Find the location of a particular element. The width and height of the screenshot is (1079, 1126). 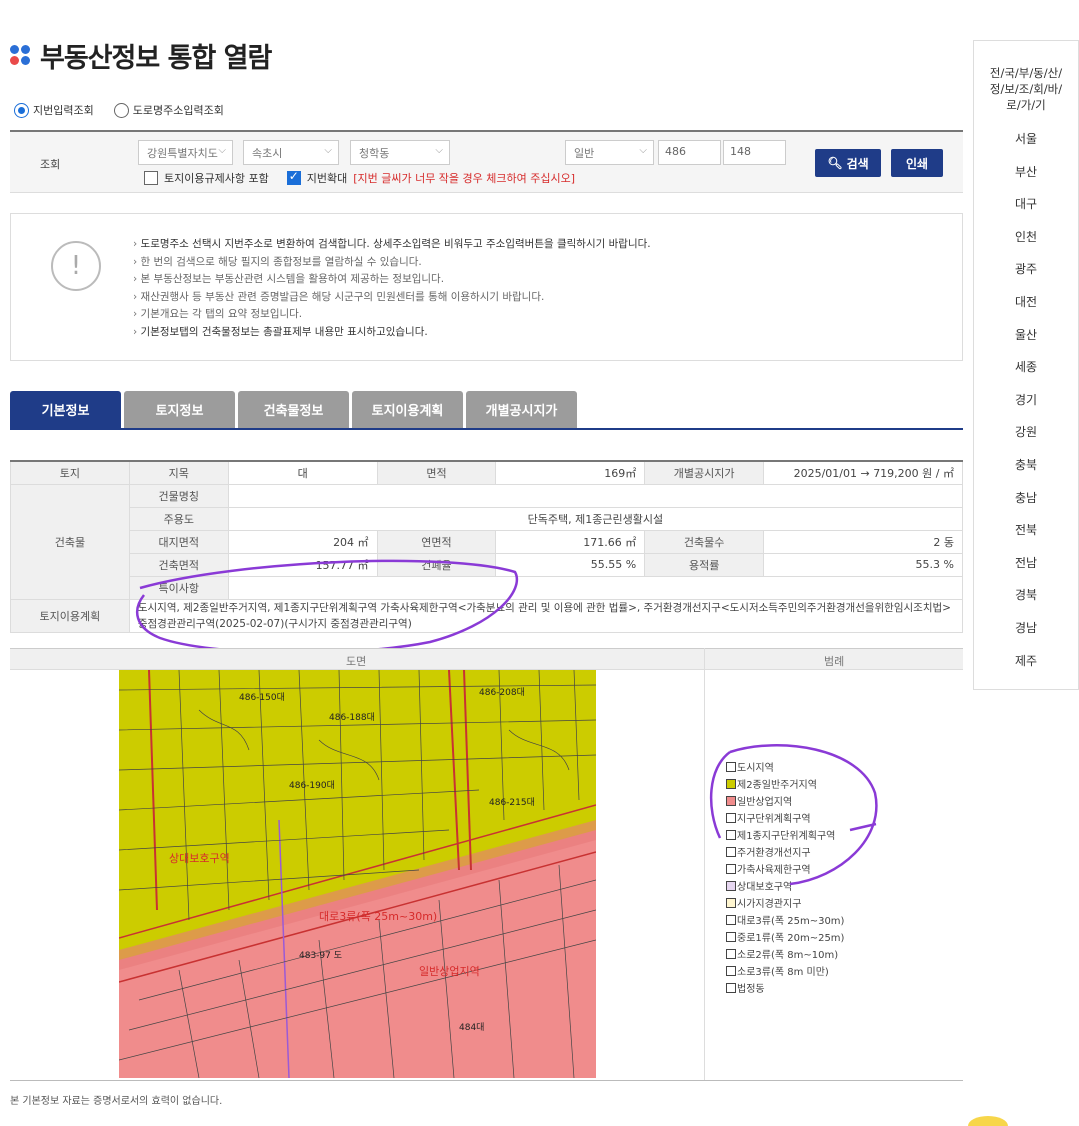

sidebar-head-text: 전/국/부/동/산/정/보/조/회/바/로/가/기 is located at coordinates (1026, 89).